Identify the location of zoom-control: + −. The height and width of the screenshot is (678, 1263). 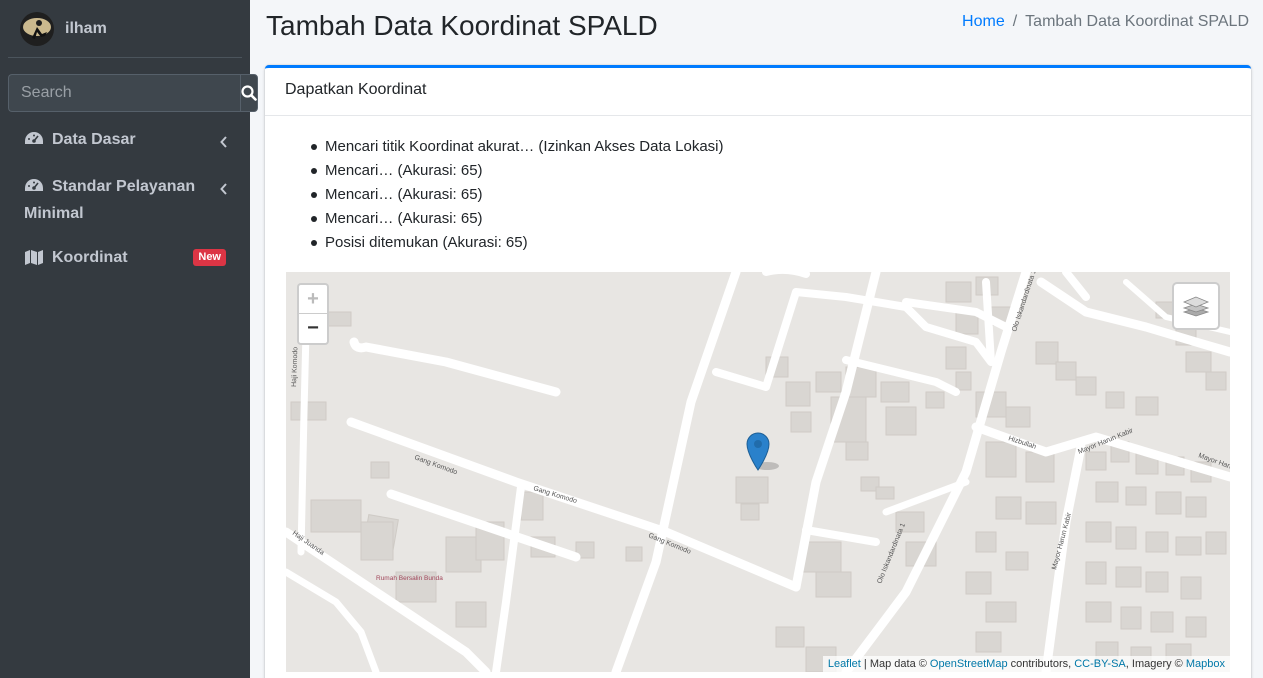
(313, 314).